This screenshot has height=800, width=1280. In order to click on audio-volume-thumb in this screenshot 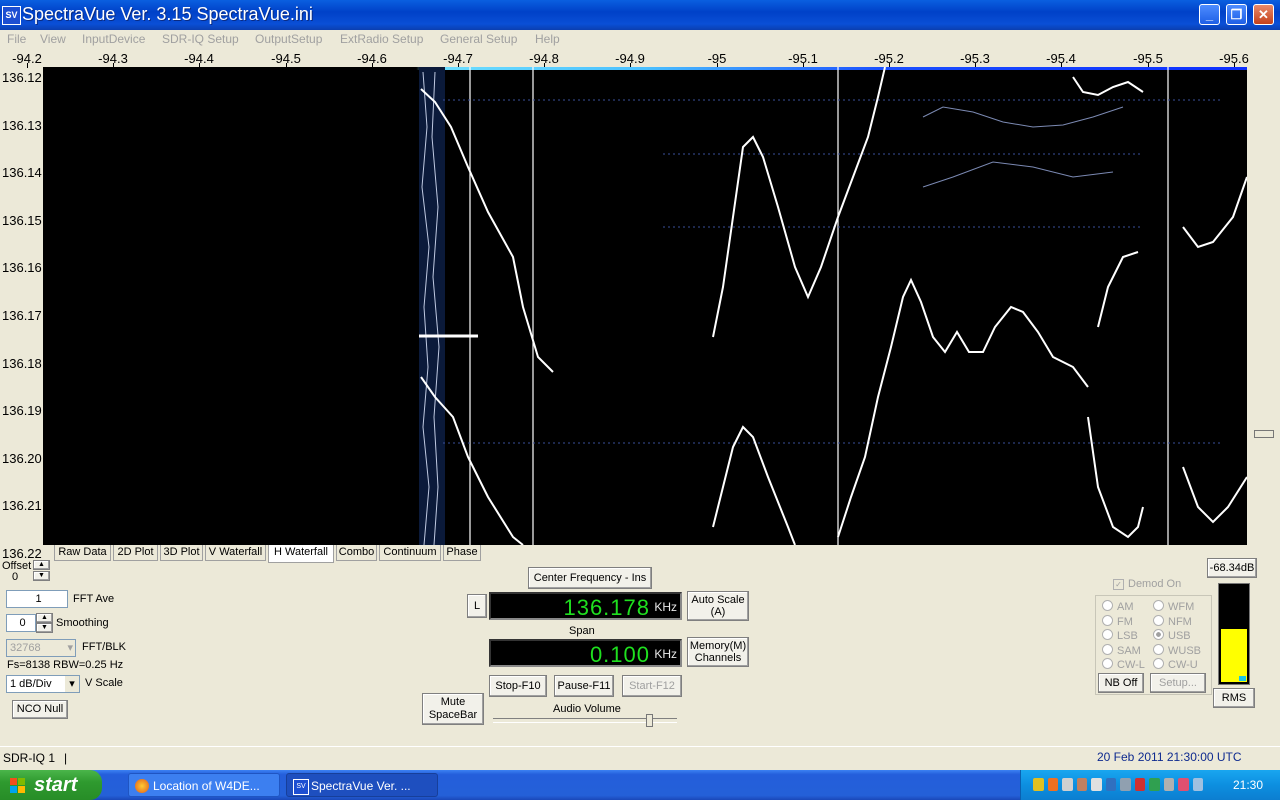, I will do `click(649, 720)`.